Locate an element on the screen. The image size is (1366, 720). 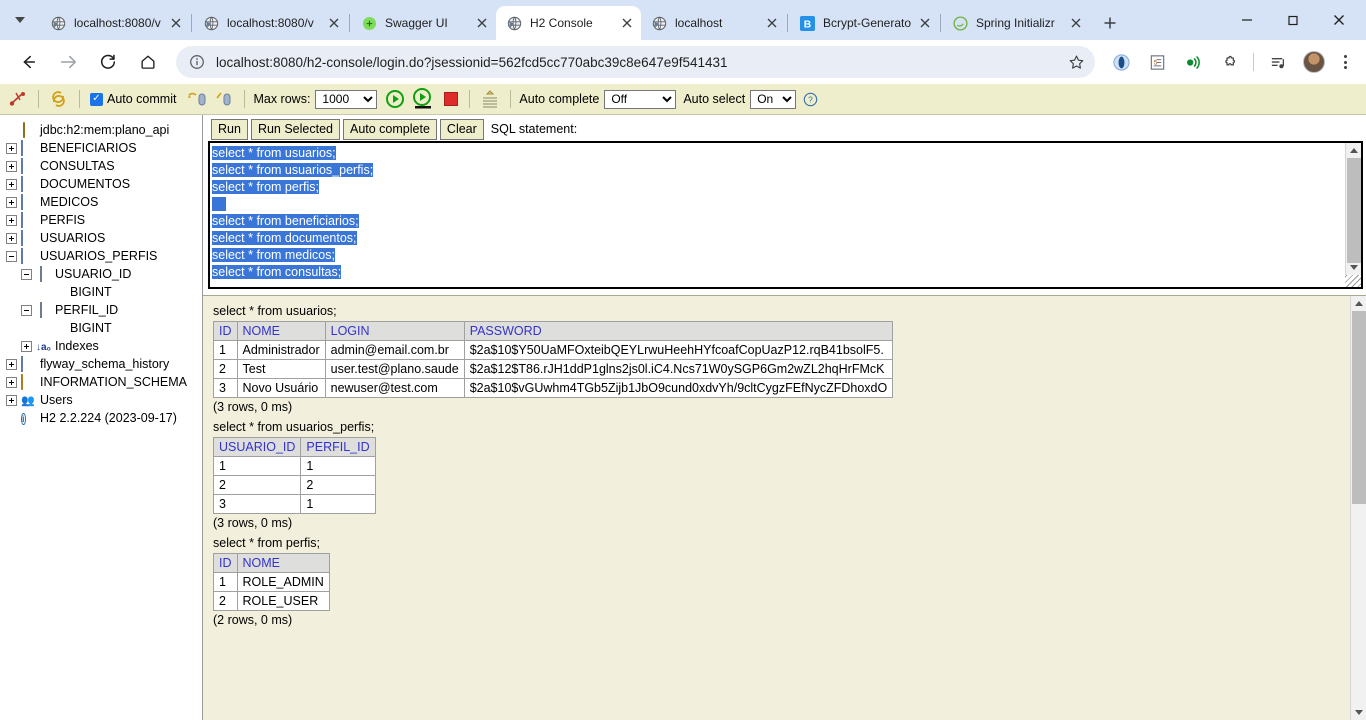
tree-node: ↓a₀ Indexes is located at coordinates (104, 346).